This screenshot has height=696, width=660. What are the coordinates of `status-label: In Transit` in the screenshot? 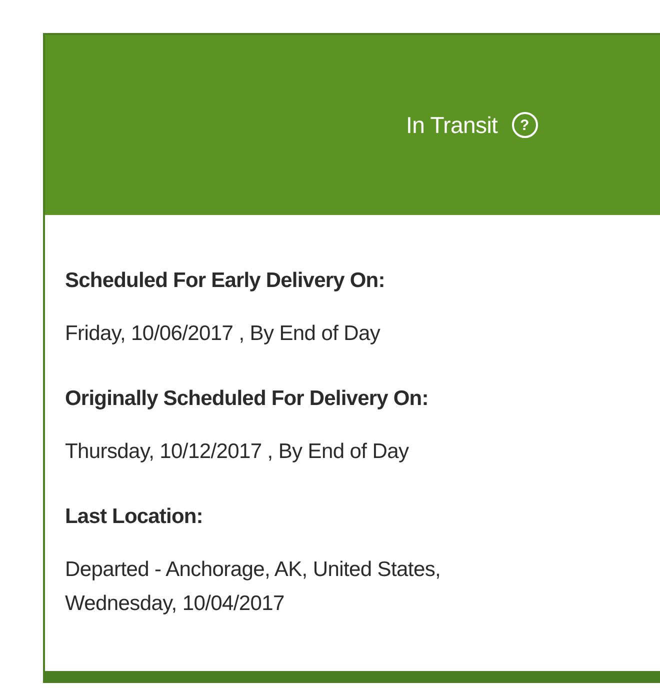 It's located at (452, 125).